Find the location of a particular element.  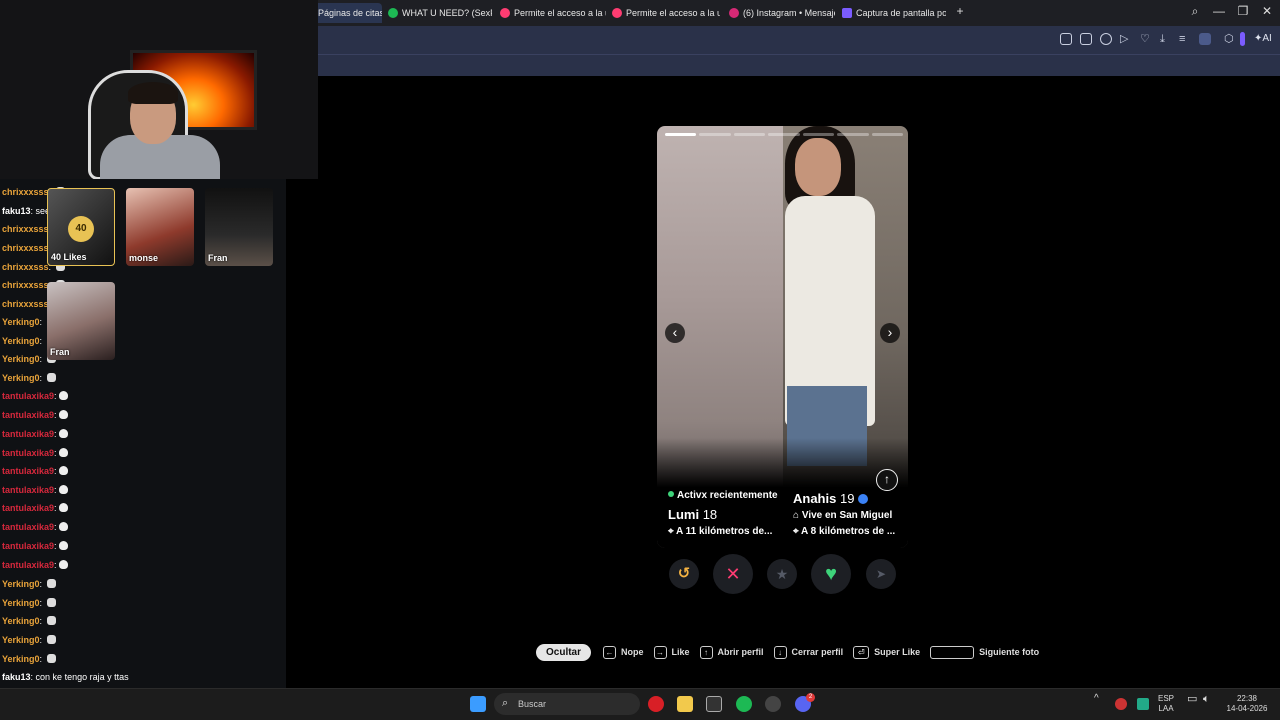

download-icon: ⤓ is located at coordinates (1166, 39).